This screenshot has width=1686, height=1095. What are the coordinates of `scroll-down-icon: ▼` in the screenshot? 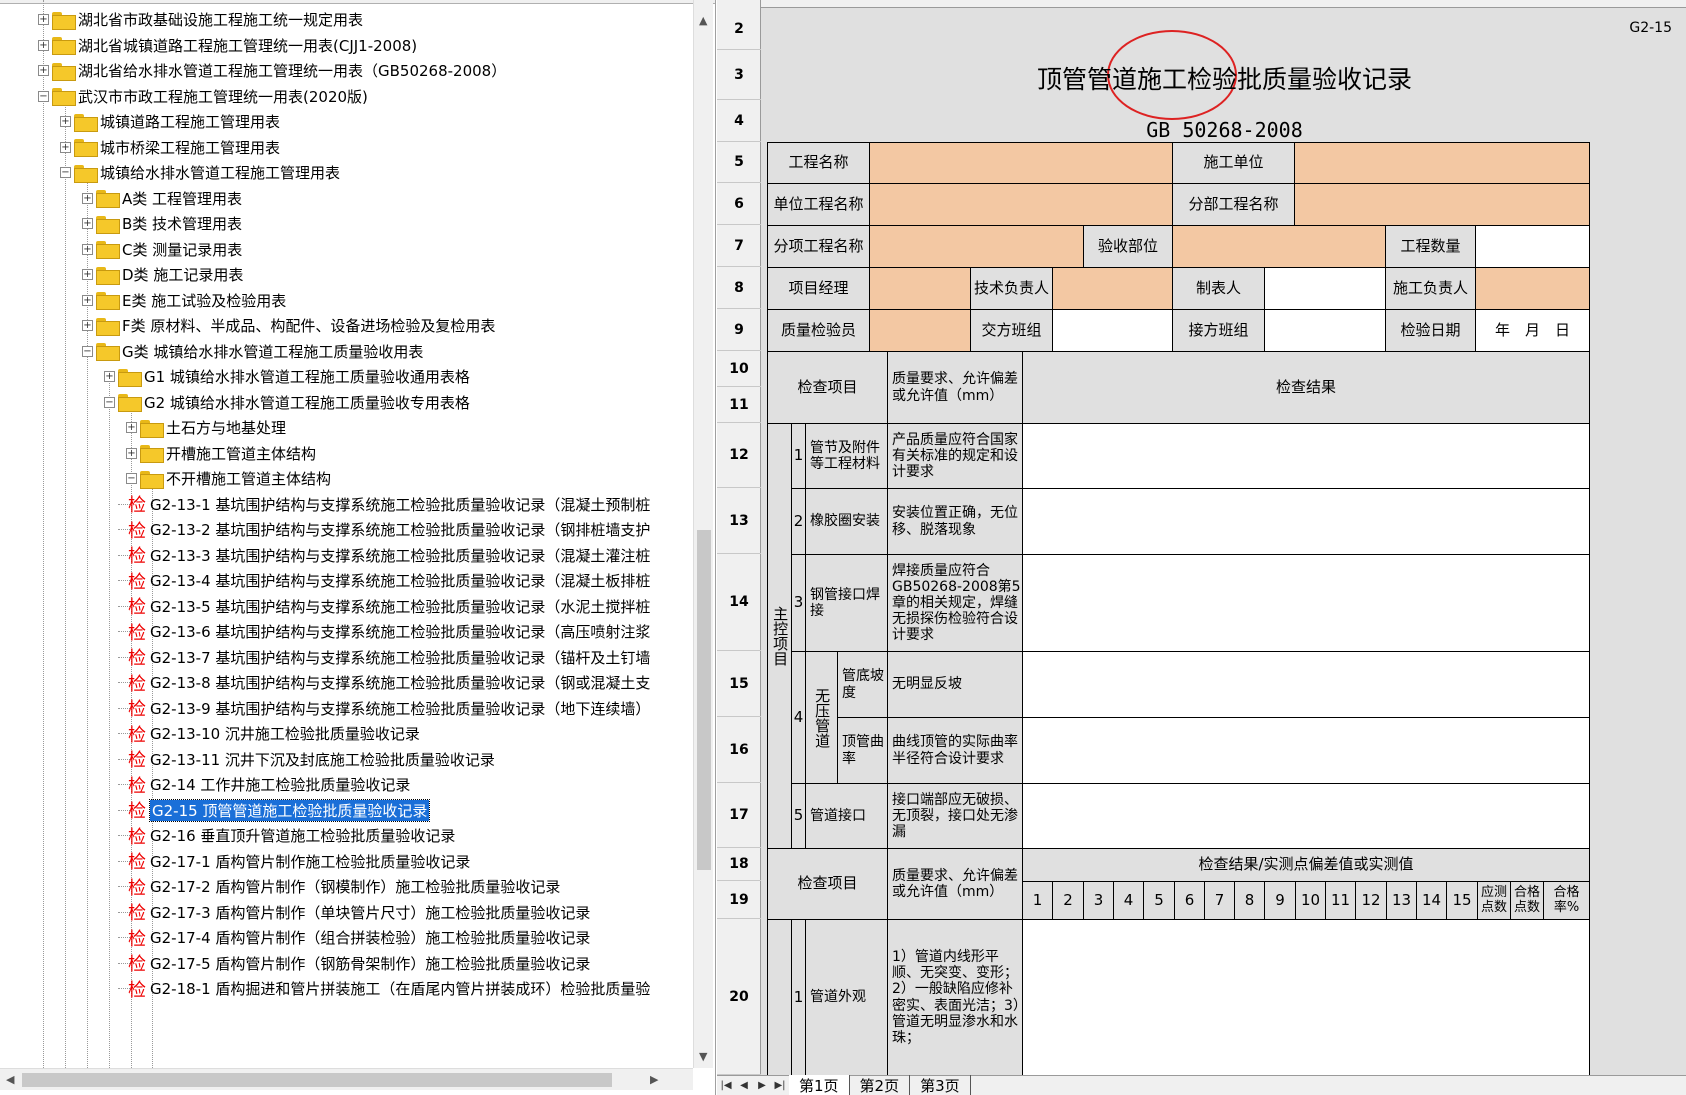 It's located at (703, 1056).